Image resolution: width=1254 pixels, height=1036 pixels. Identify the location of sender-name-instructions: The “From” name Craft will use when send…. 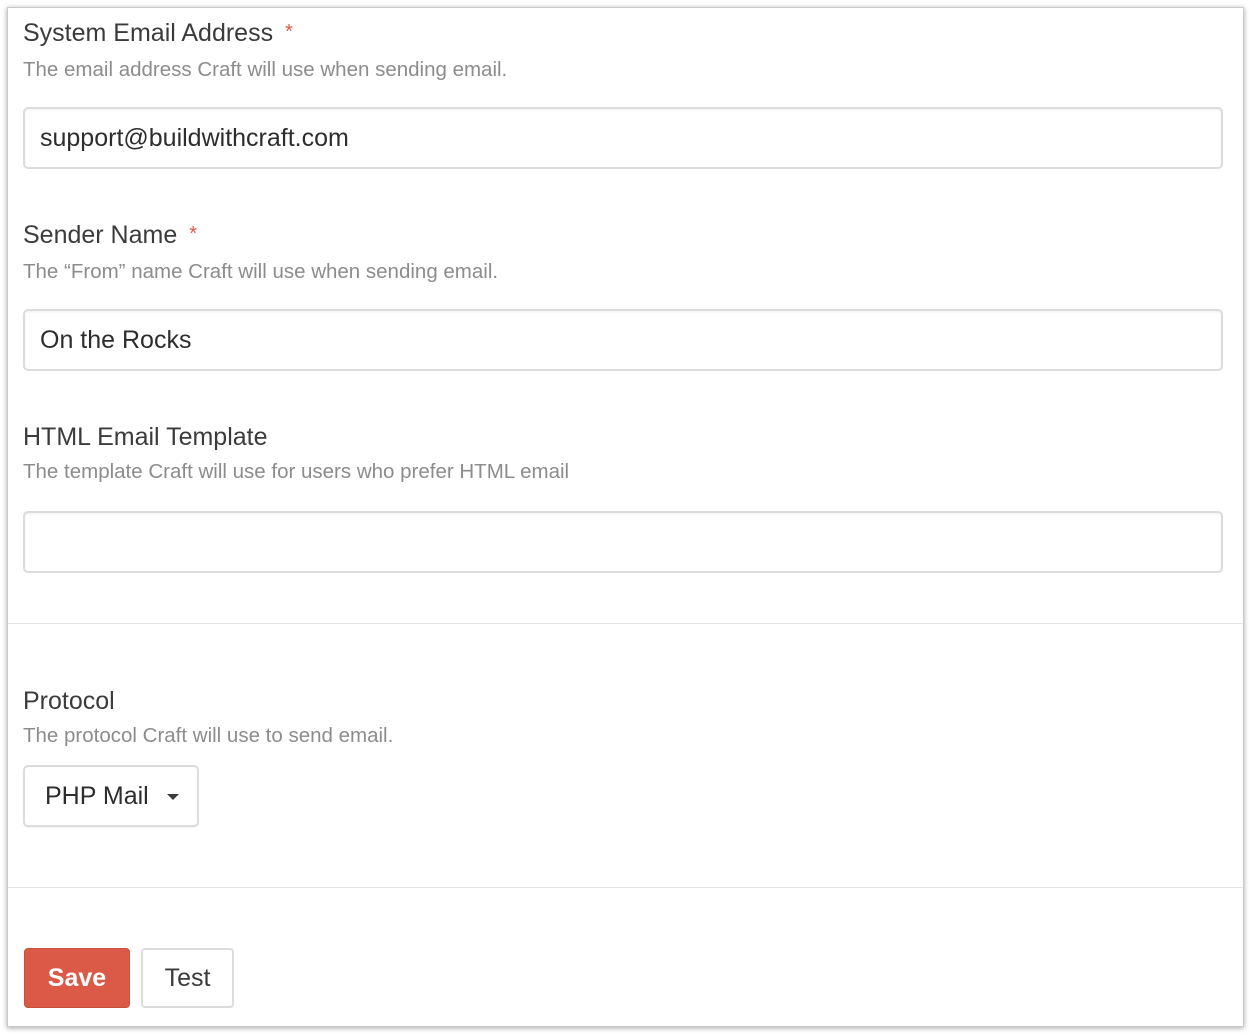
(261, 271).